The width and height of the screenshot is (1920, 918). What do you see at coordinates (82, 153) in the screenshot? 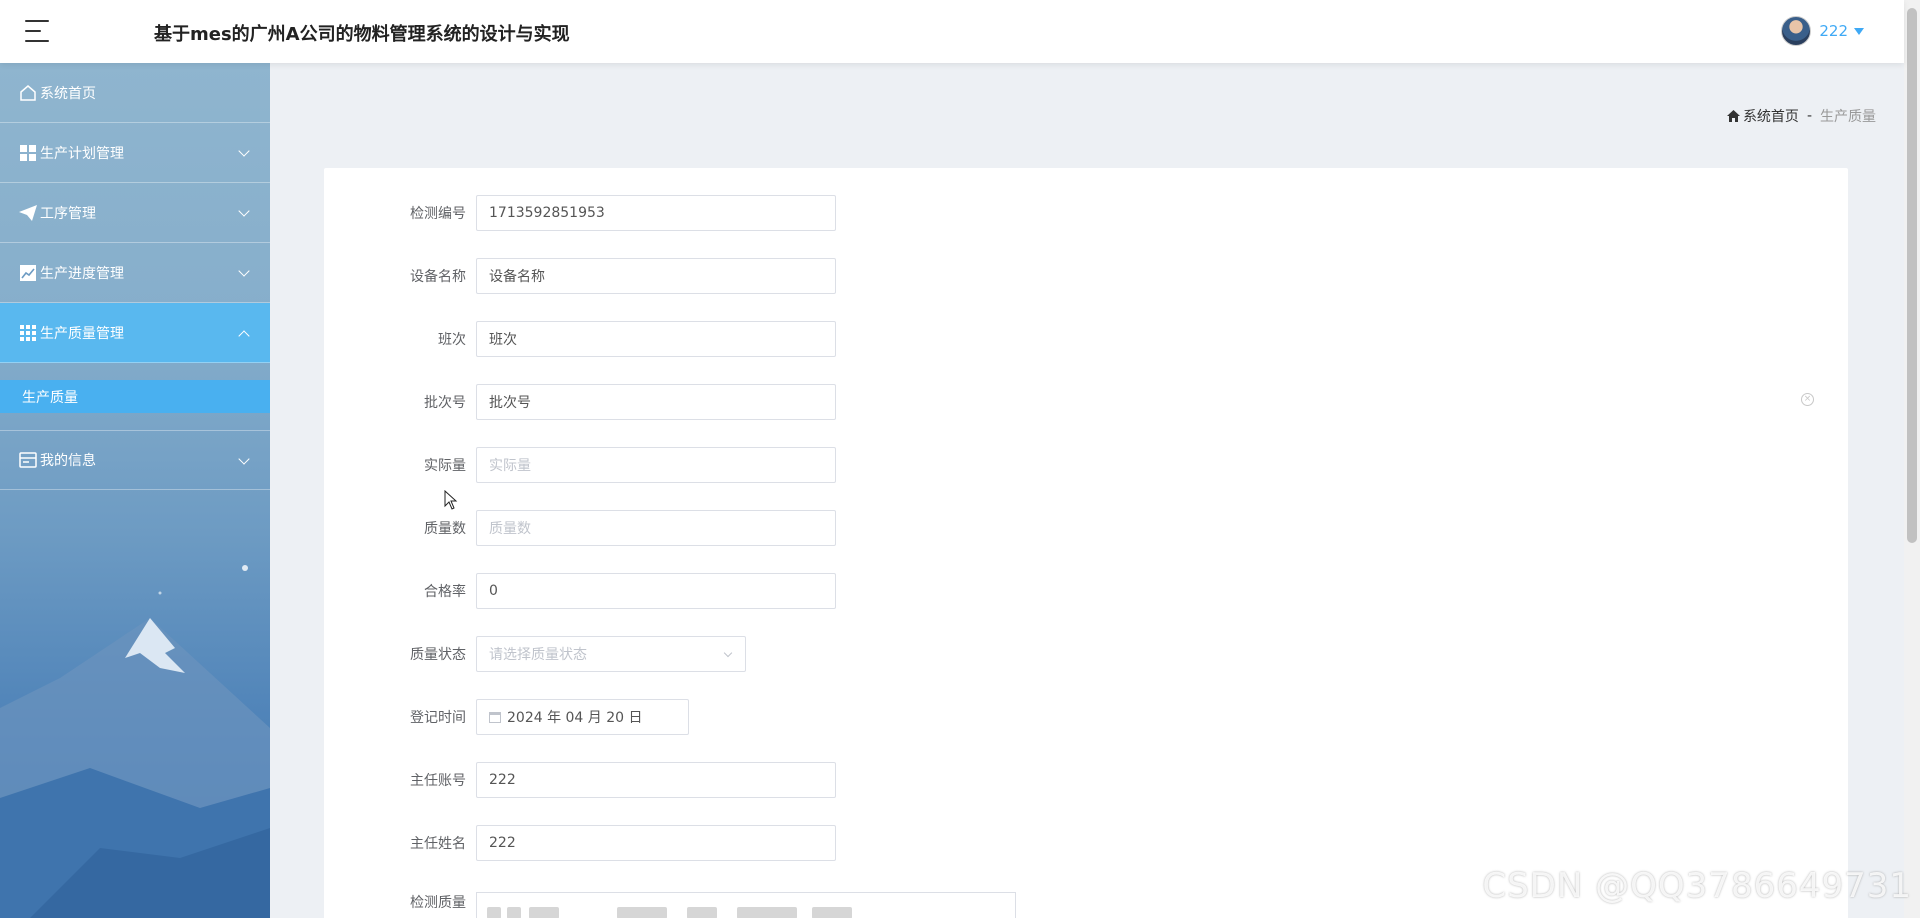
I see `sidebar-item-label: 生产计划管理` at bounding box center [82, 153].